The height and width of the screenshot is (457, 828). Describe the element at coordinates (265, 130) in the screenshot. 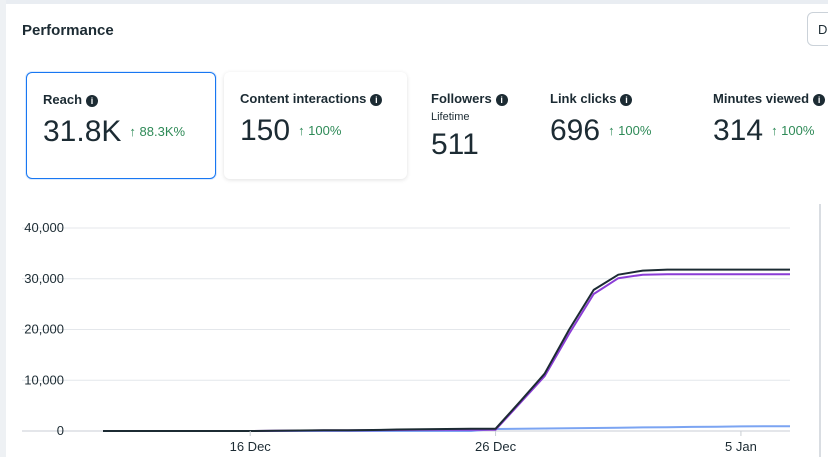

I see `metric-value-text: 150` at that location.